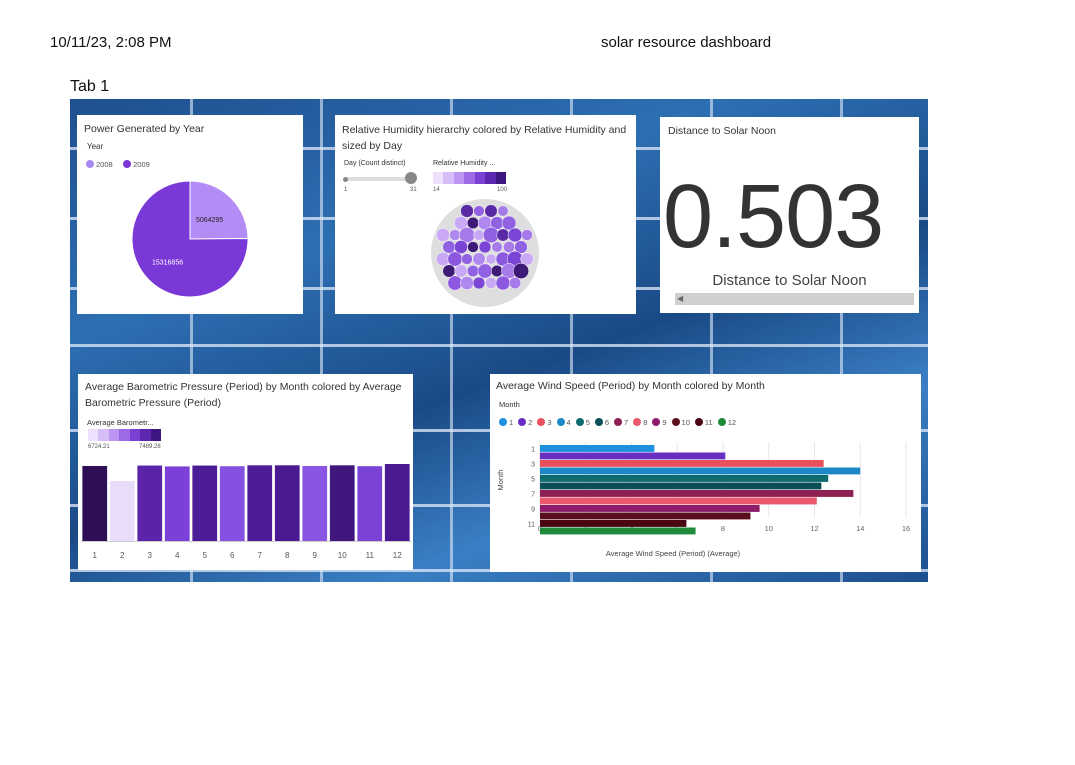  What do you see at coordinates (686, 42) in the screenshot?
I see `dashboard-title: solar resource dashboard` at bounding box center [686, 42].